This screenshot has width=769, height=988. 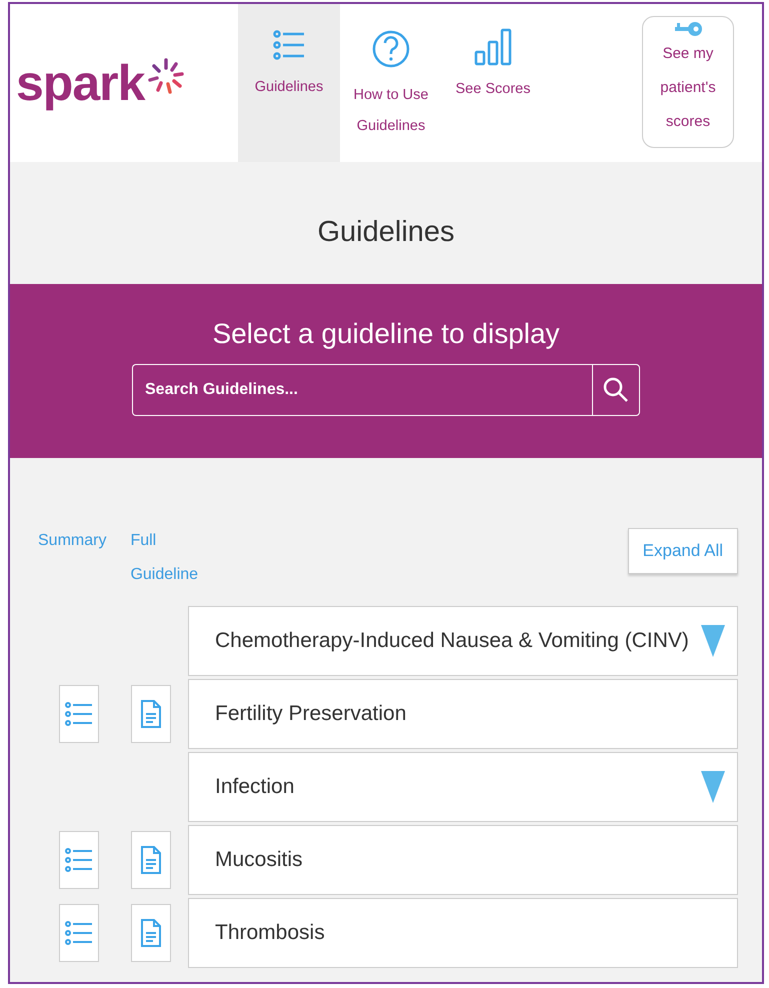 I want to click on summary-column-heading: Summary, so click(x=72, y=541).